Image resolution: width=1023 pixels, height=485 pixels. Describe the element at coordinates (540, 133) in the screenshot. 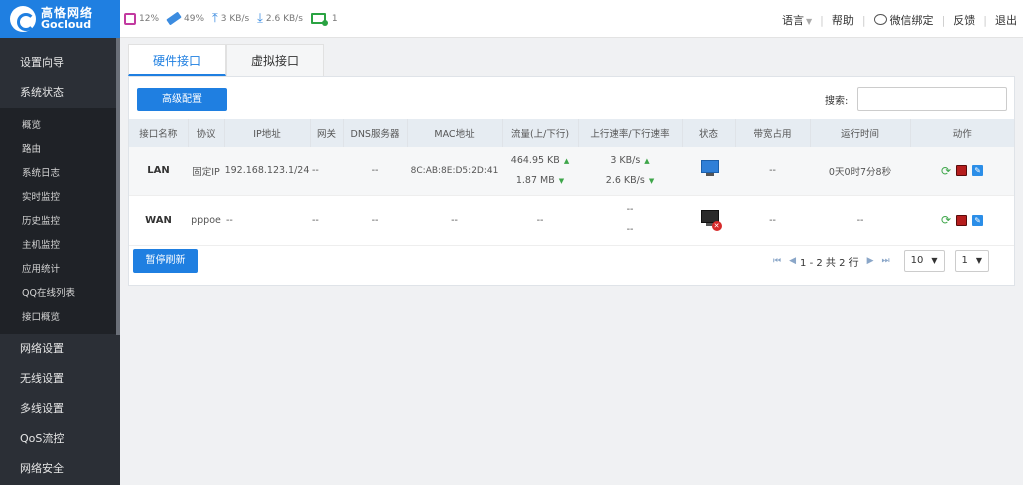

I see `col-header-traffic: 流量(上/下行)` at that location.